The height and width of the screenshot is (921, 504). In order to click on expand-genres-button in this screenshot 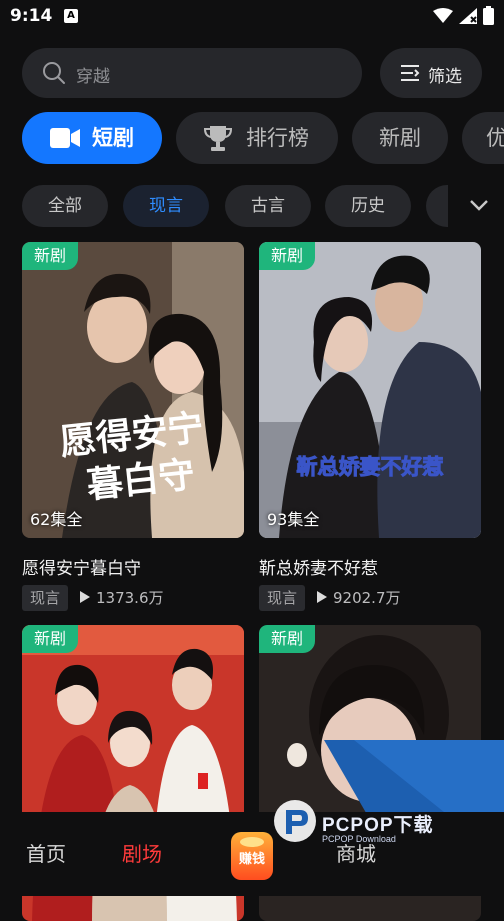, I will do `click(476, 206)`.